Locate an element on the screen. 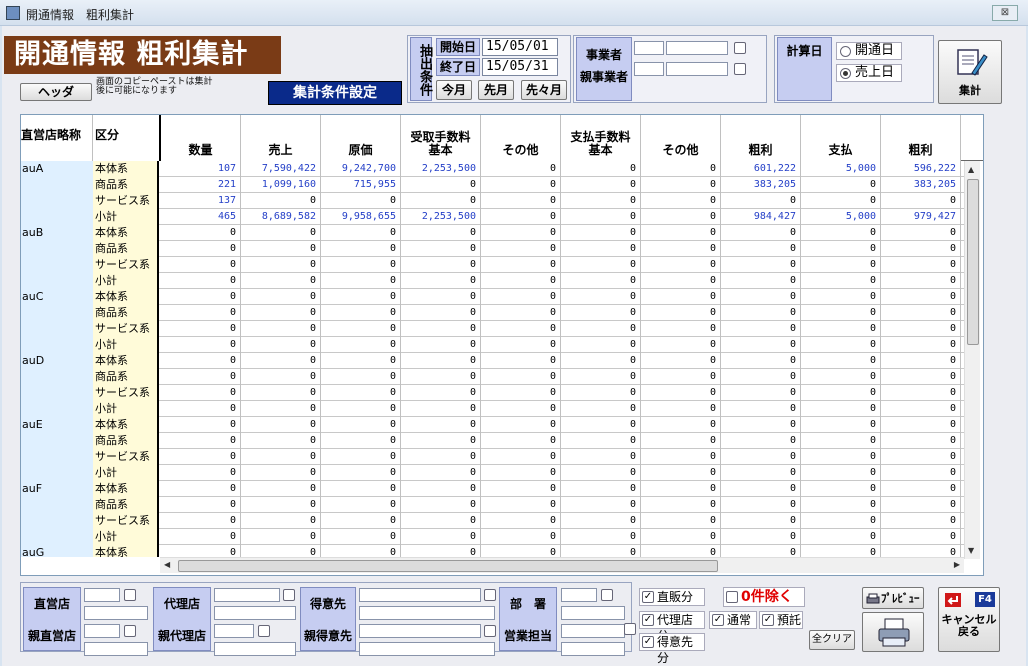 This screenshot has width=1028, height=666. sales-rep-name-input is located at coordinates (593, 649).